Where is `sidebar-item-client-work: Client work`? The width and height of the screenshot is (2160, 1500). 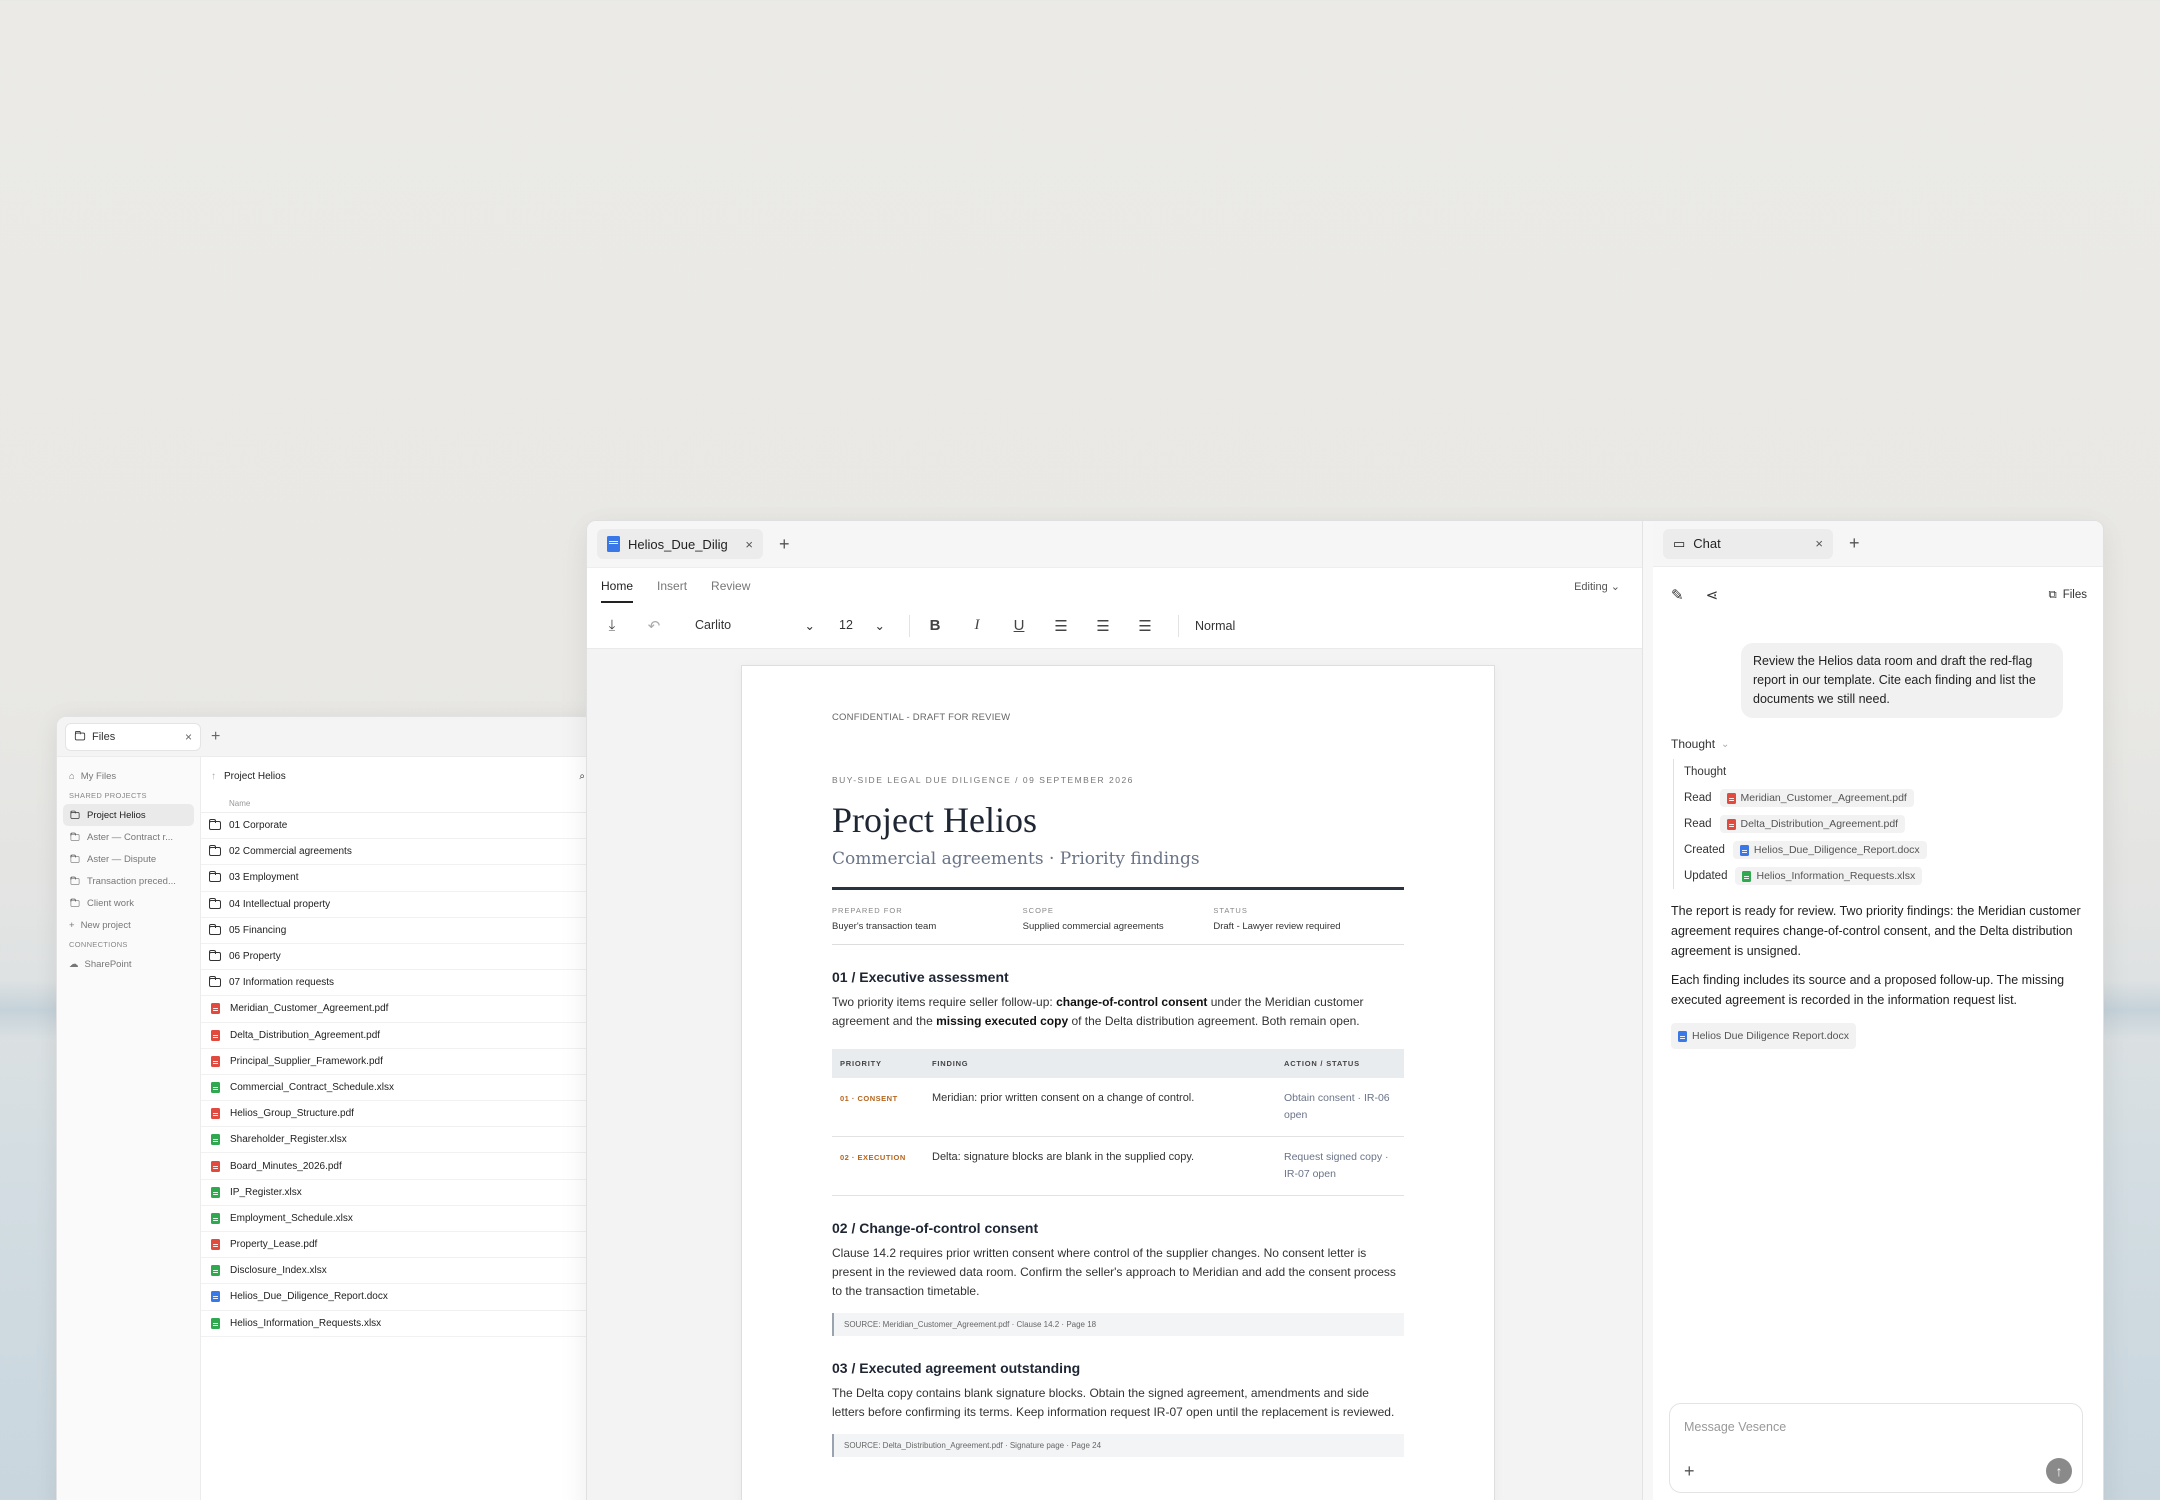
sidebar-item-client-work: Client work is located at coordinates (128, 903).